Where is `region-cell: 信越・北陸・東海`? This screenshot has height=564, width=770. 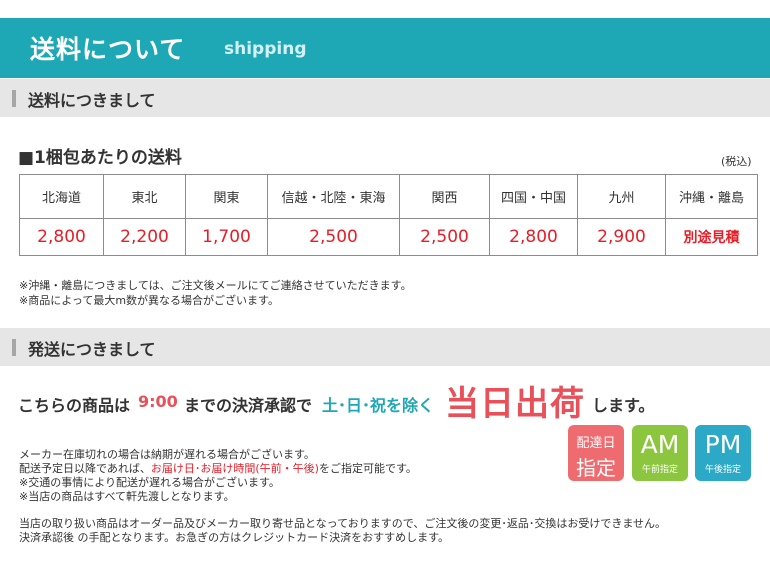
region-cell: 信越・北陸・東海 is located at coordinates (333, 196).